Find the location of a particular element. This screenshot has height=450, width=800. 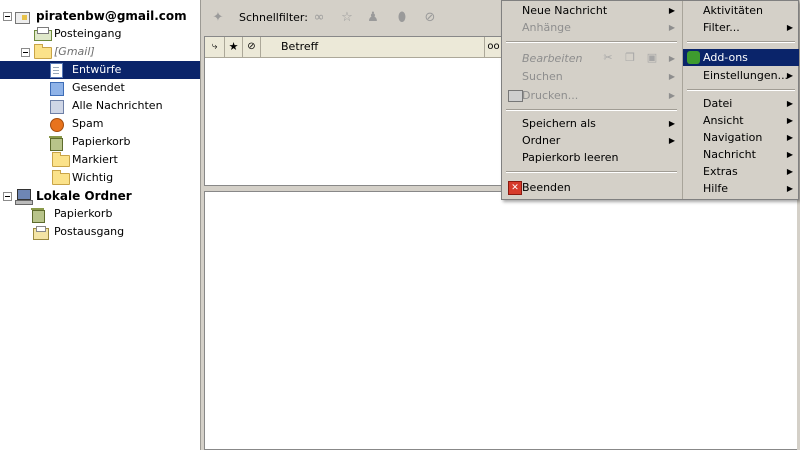

menu-message: Nachricht ▶ is located at coordinates (741, 154).